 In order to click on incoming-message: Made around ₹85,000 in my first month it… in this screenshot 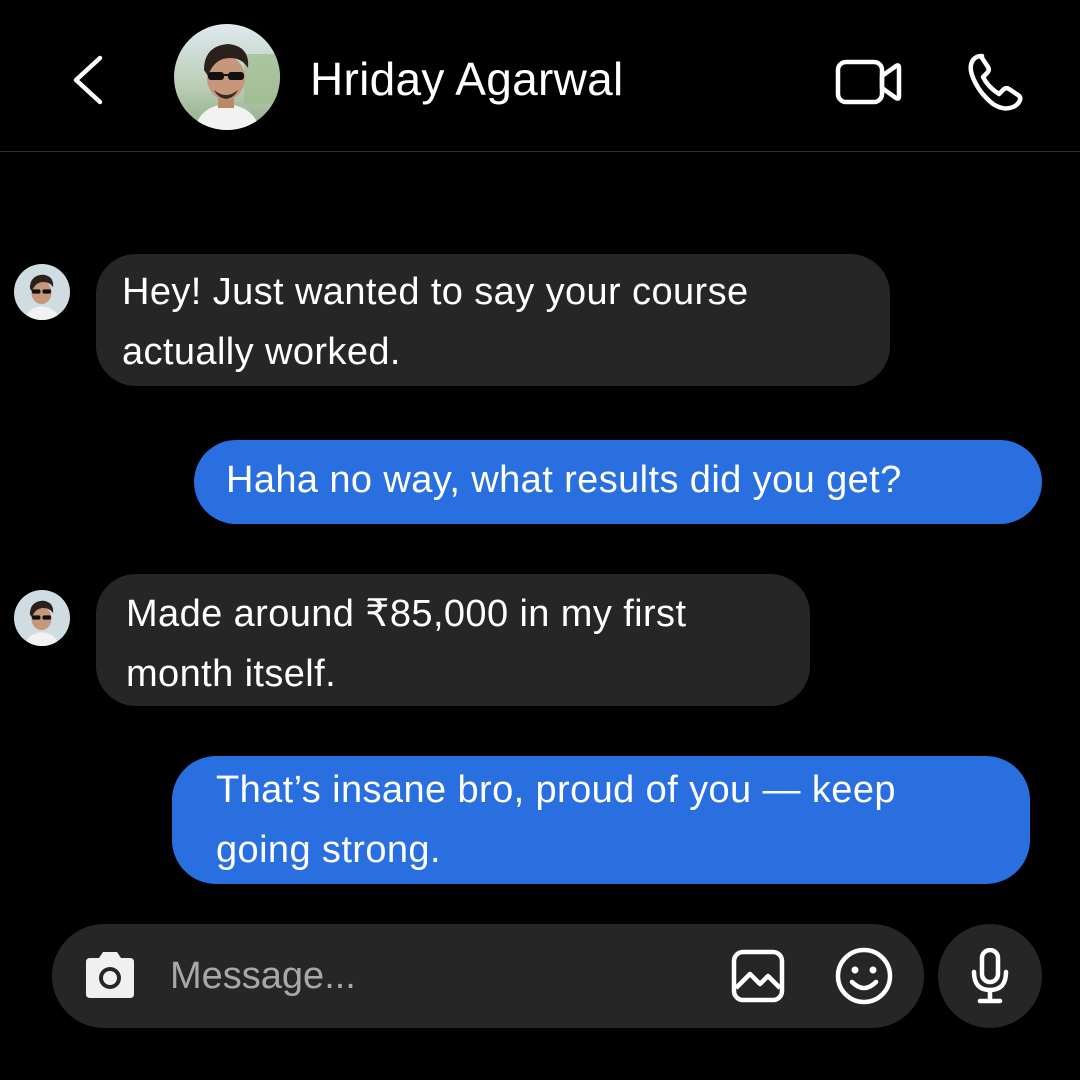, I will do `click(453, 640)`.